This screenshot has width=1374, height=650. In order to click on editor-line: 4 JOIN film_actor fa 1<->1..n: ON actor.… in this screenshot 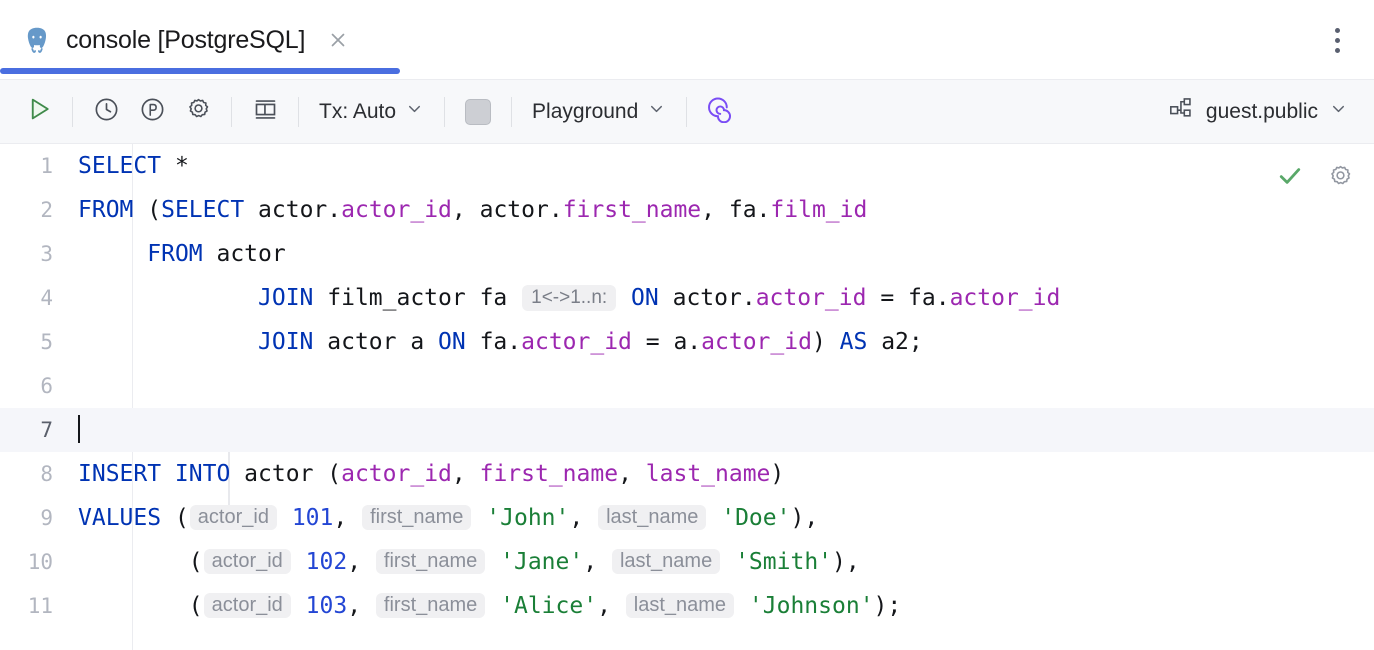, I will do `click(687, 298)`.